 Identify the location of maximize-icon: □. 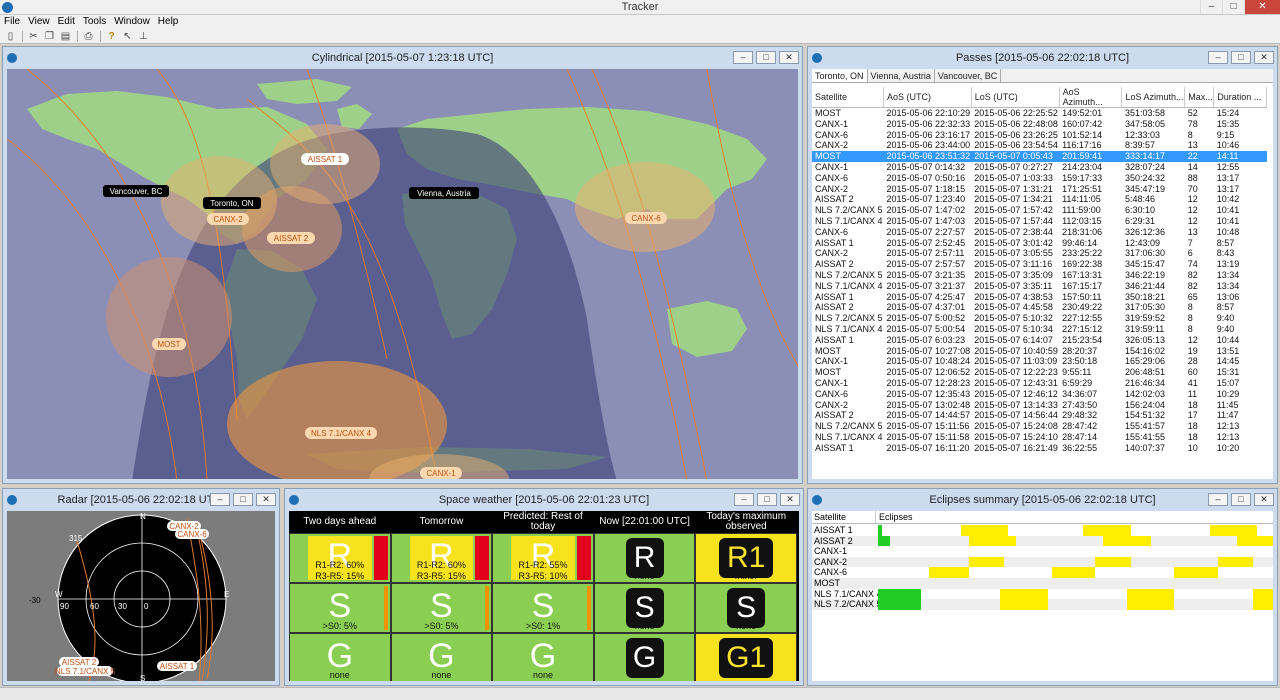
(1233, 7).